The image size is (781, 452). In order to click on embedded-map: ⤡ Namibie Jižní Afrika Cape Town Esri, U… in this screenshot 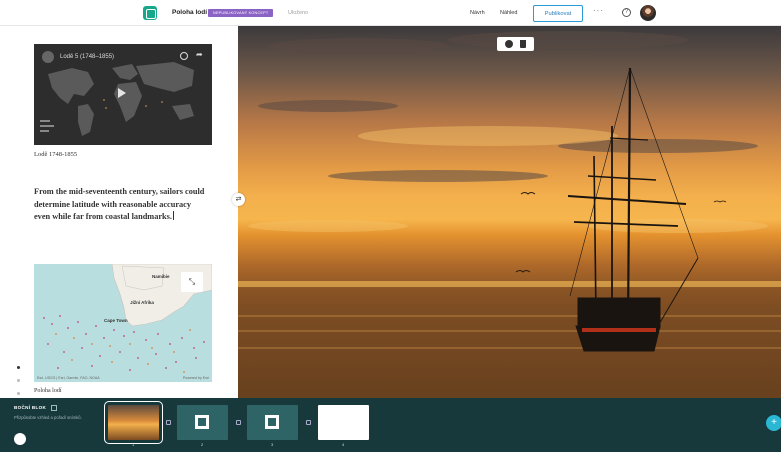, I will do `click(123, 323)`.